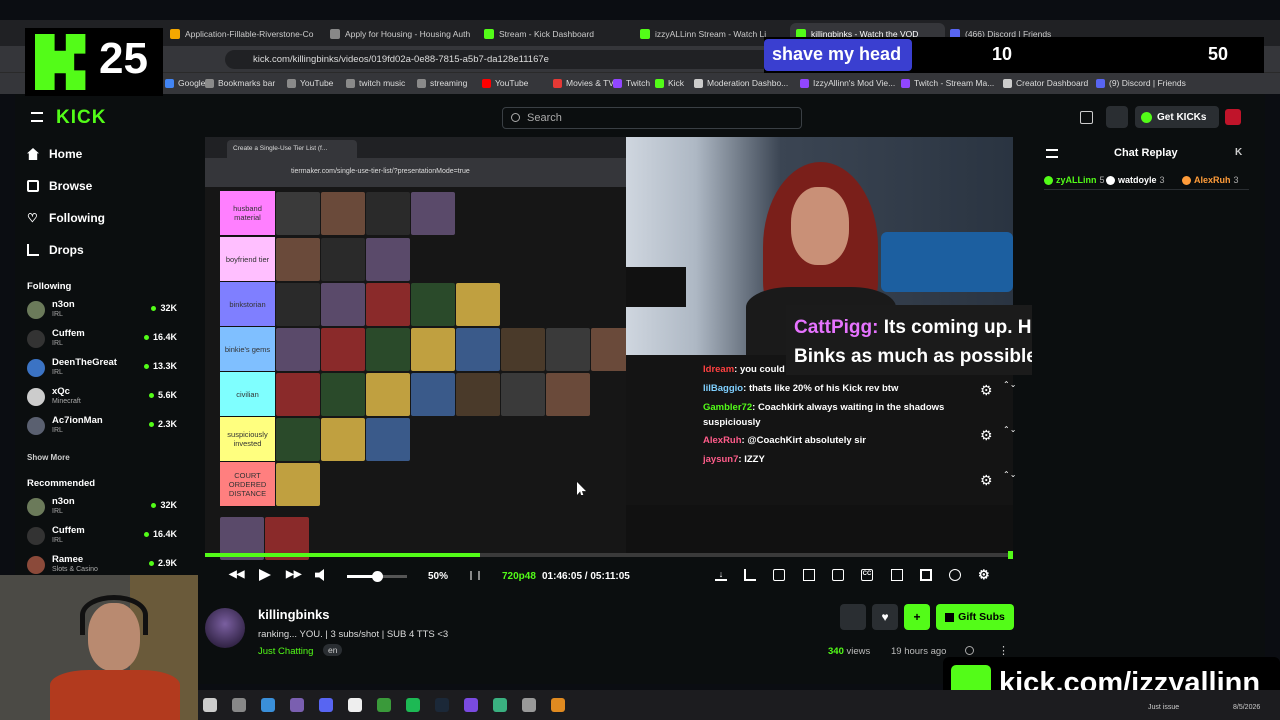 This screenshot has width=1280, height=720. I want to click on sidebar-channel: Cuffem IRL 16.4K, so click(102, 340).